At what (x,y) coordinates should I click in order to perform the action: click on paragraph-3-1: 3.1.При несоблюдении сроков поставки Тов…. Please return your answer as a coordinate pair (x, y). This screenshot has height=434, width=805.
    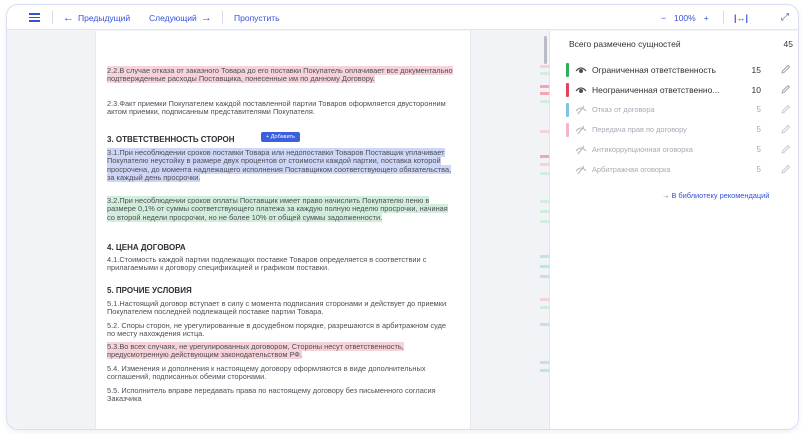
    Looking at the image, I should click on (279, 165).